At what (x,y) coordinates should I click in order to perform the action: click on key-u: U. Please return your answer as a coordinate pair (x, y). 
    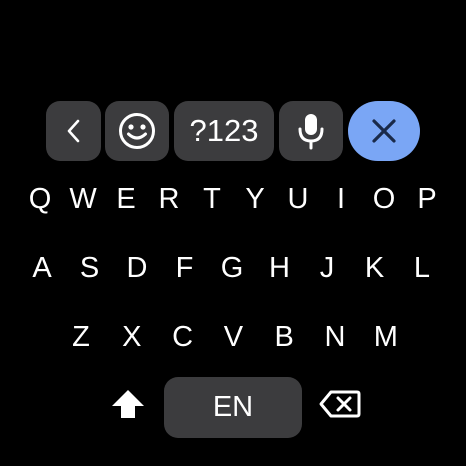
    Looking at the image, I should click on (298, 199).